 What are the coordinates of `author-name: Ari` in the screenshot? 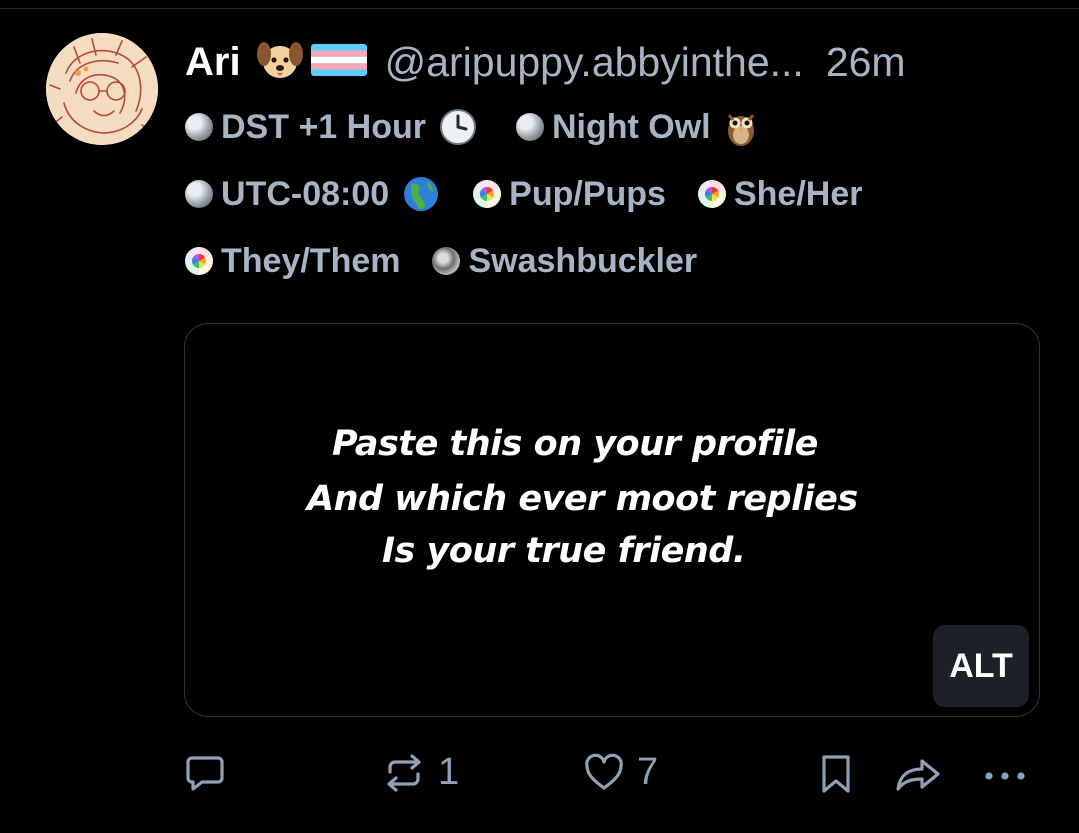 It's located at (213, 62).